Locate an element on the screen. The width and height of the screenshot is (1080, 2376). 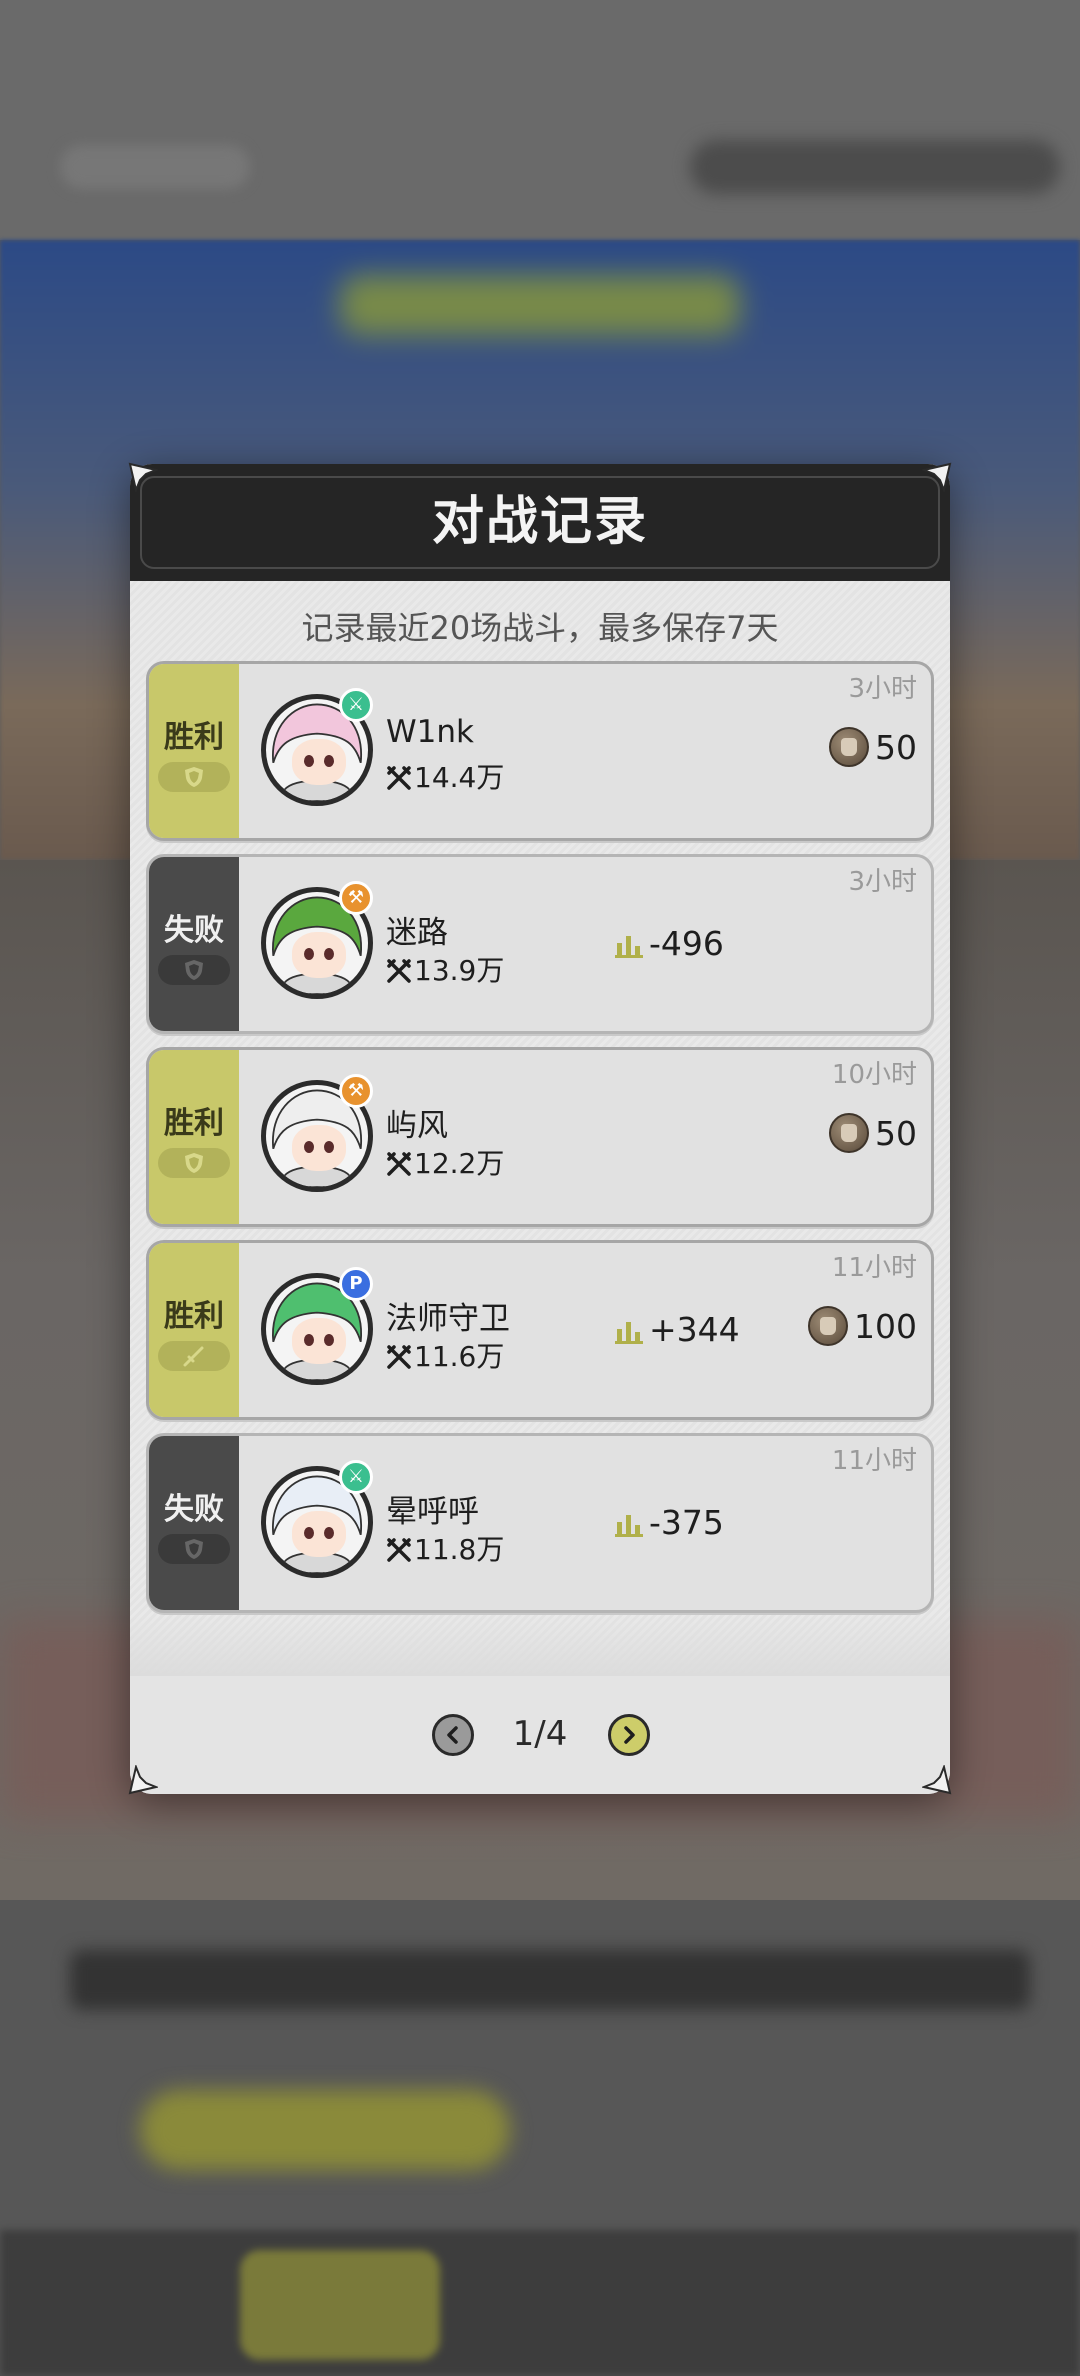
chevron-left-icon is located at coordinates (452, 1735).